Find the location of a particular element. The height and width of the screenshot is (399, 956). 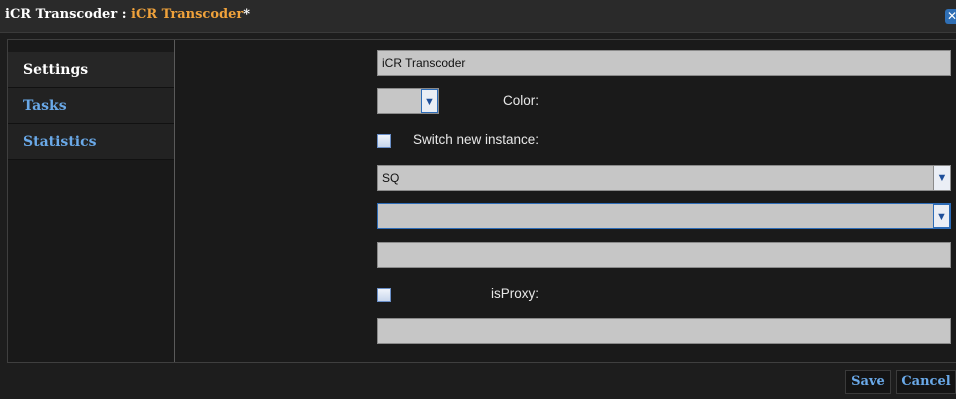

label-select: SQ ▼ is located at coordinates (664, 178).